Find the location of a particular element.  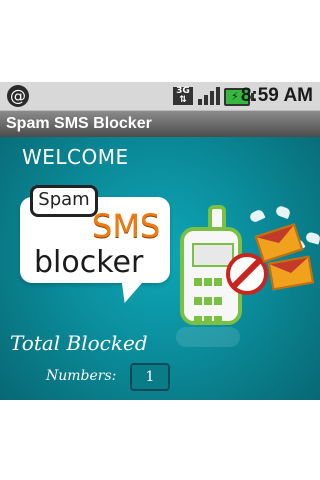

numbers-count: 1 is located at coordinates (150, 377).